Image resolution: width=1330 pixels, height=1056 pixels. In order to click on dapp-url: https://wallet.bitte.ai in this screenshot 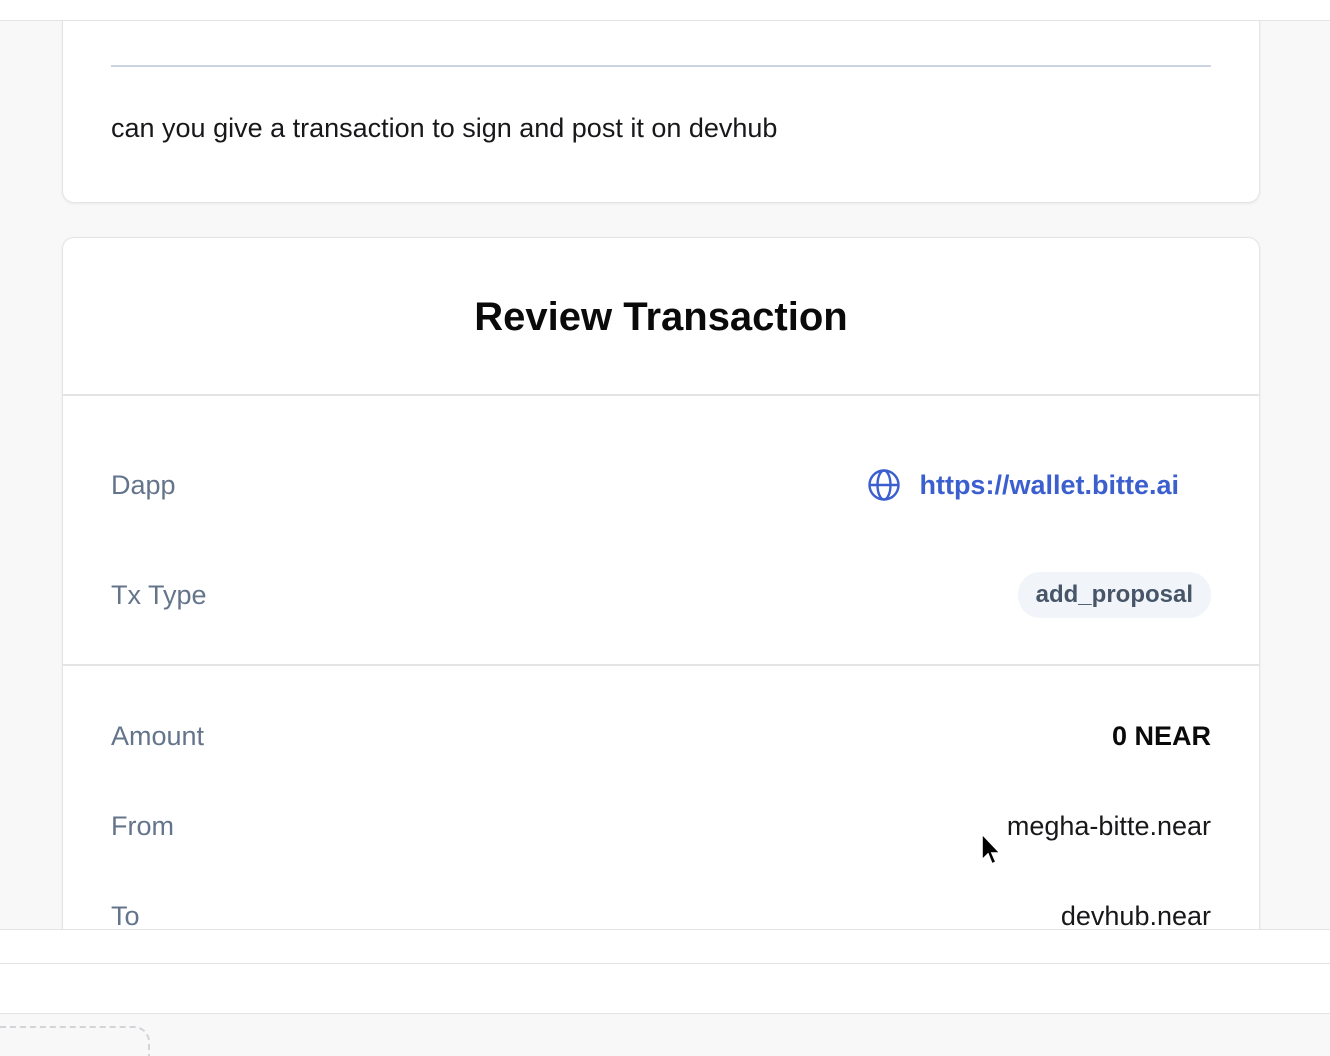, I will do `click(1049, 484)`.